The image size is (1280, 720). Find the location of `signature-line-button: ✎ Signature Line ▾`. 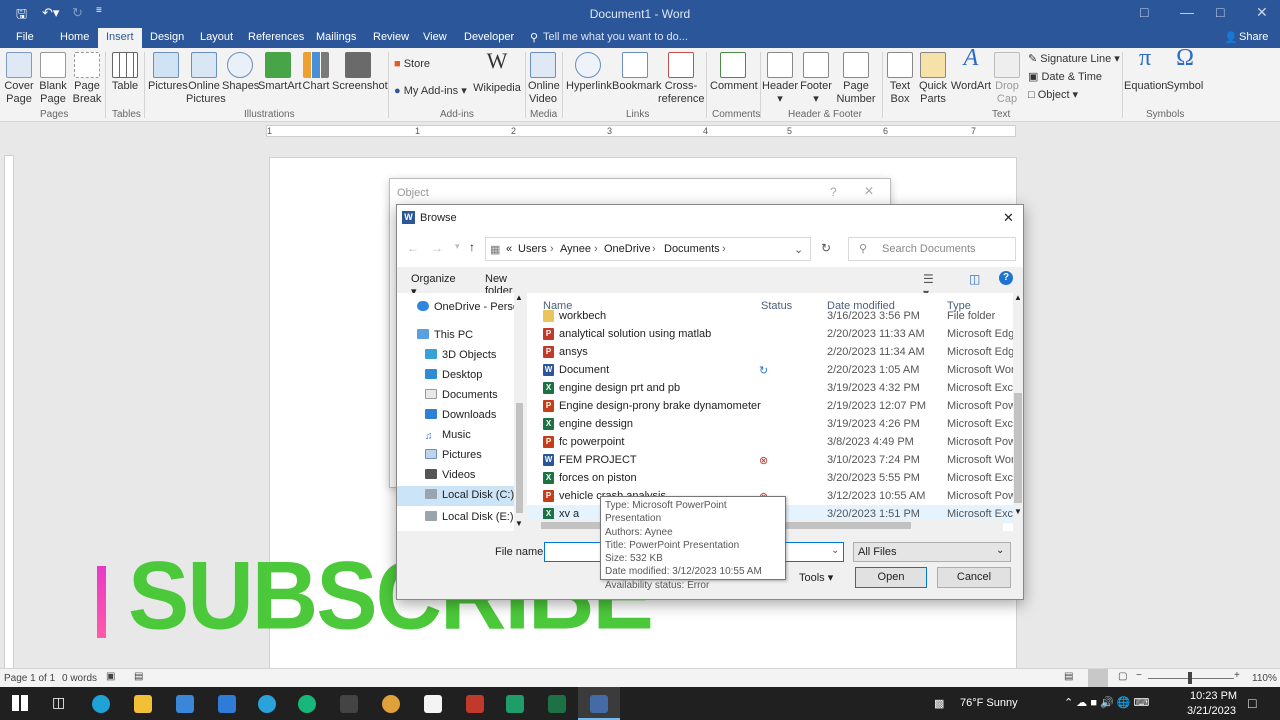

signature-line-button: ✎ Signature Line ▾ is located at coordinates (1074, 58).